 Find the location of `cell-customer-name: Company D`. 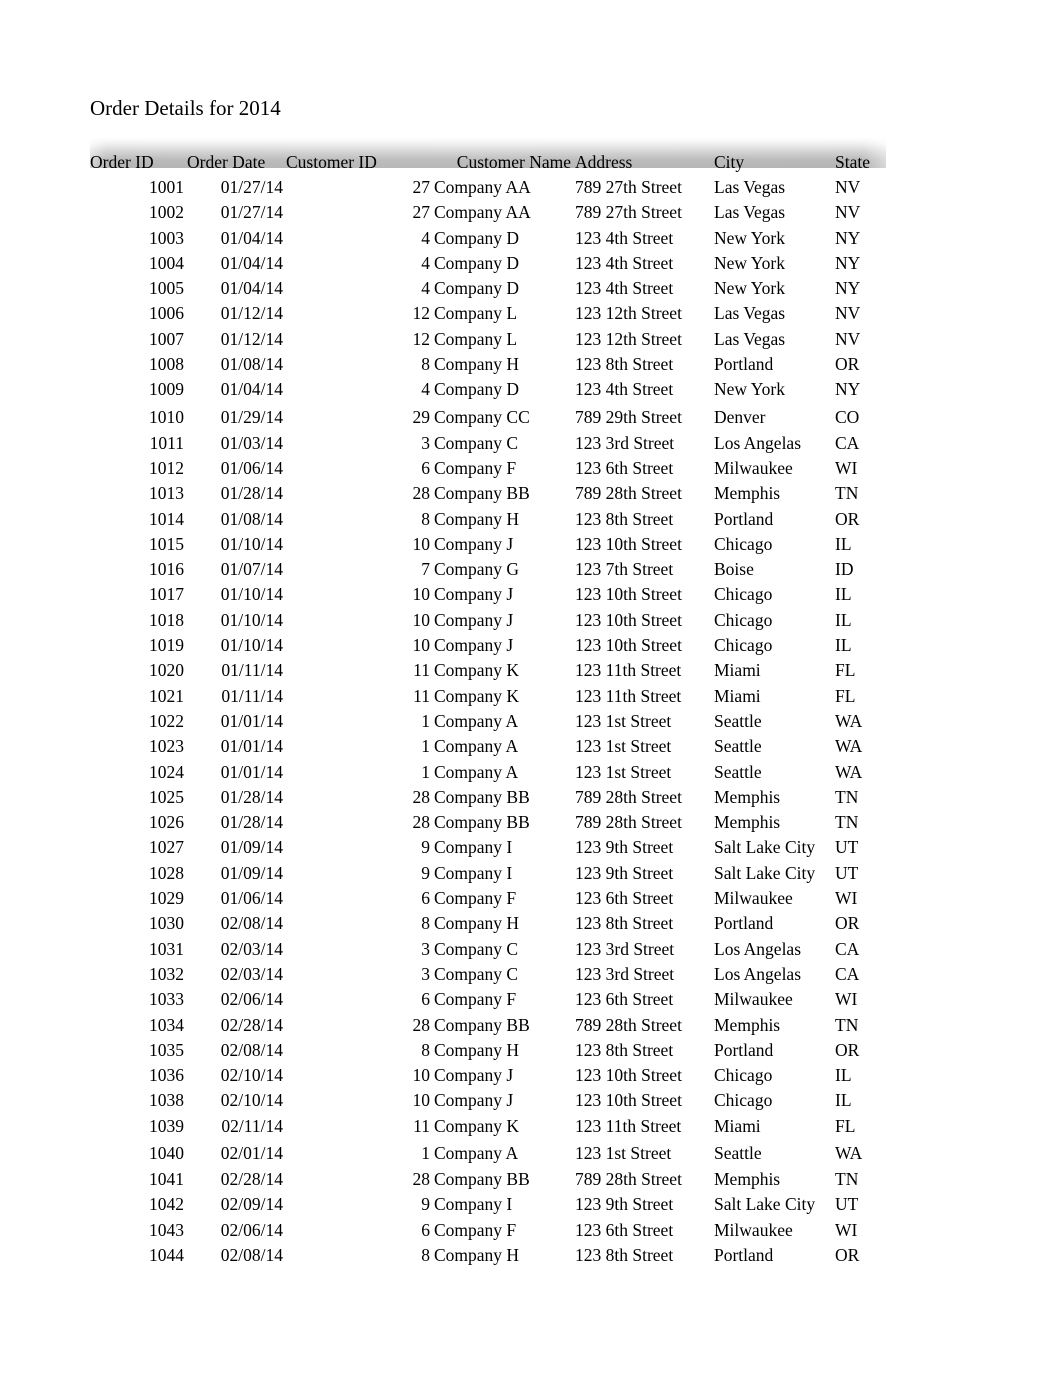

cell-customer-name: Company D is located at coordinates (504, 288).